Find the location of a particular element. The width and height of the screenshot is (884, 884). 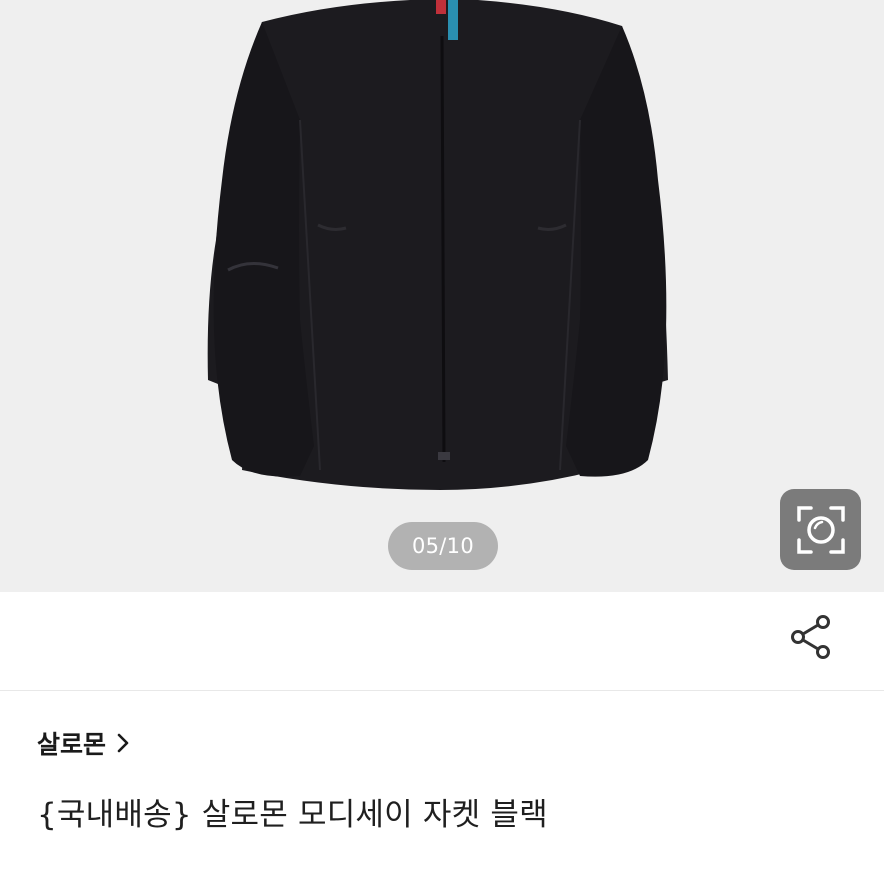

brand-name: 살로몬 is located at coordinates (72, 744).